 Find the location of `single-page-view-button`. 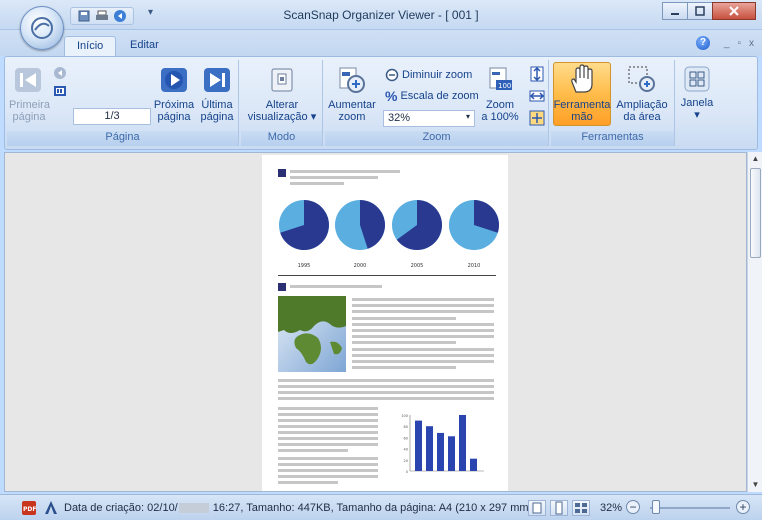

single-page-view-button is located at coordinates (537, 508).